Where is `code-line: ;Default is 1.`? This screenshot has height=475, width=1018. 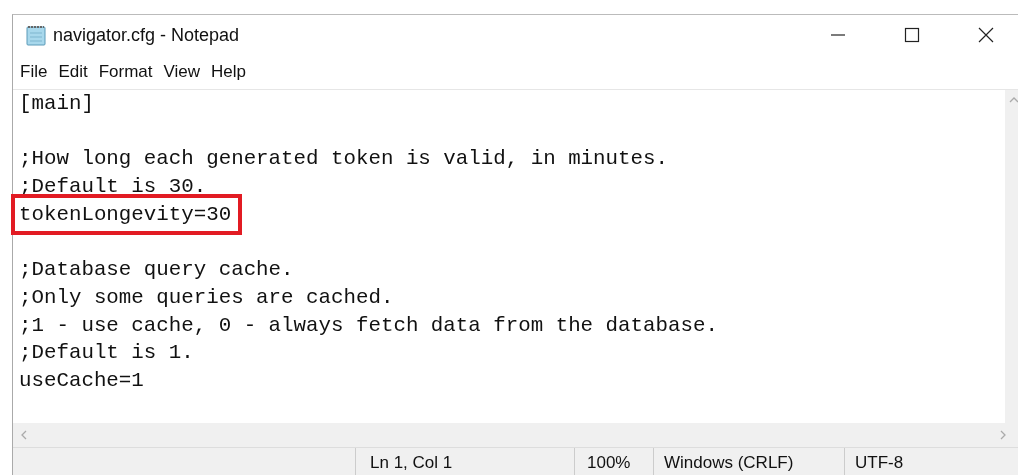 code-line: ;Default is 1. is located at coordinates (106, 353).